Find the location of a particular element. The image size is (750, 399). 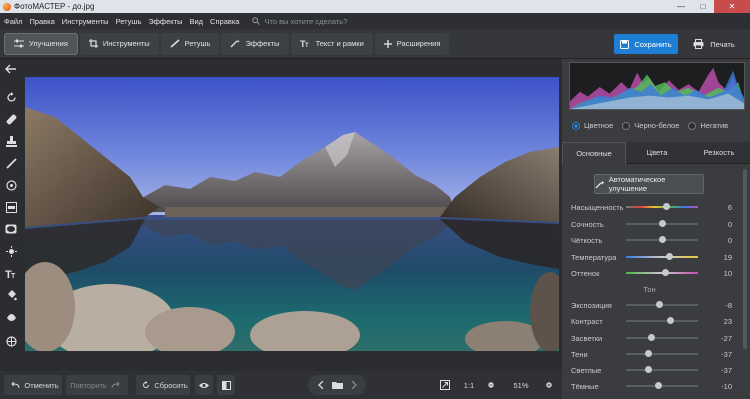

slider-value: -8 is located at coordinates (728, 305).